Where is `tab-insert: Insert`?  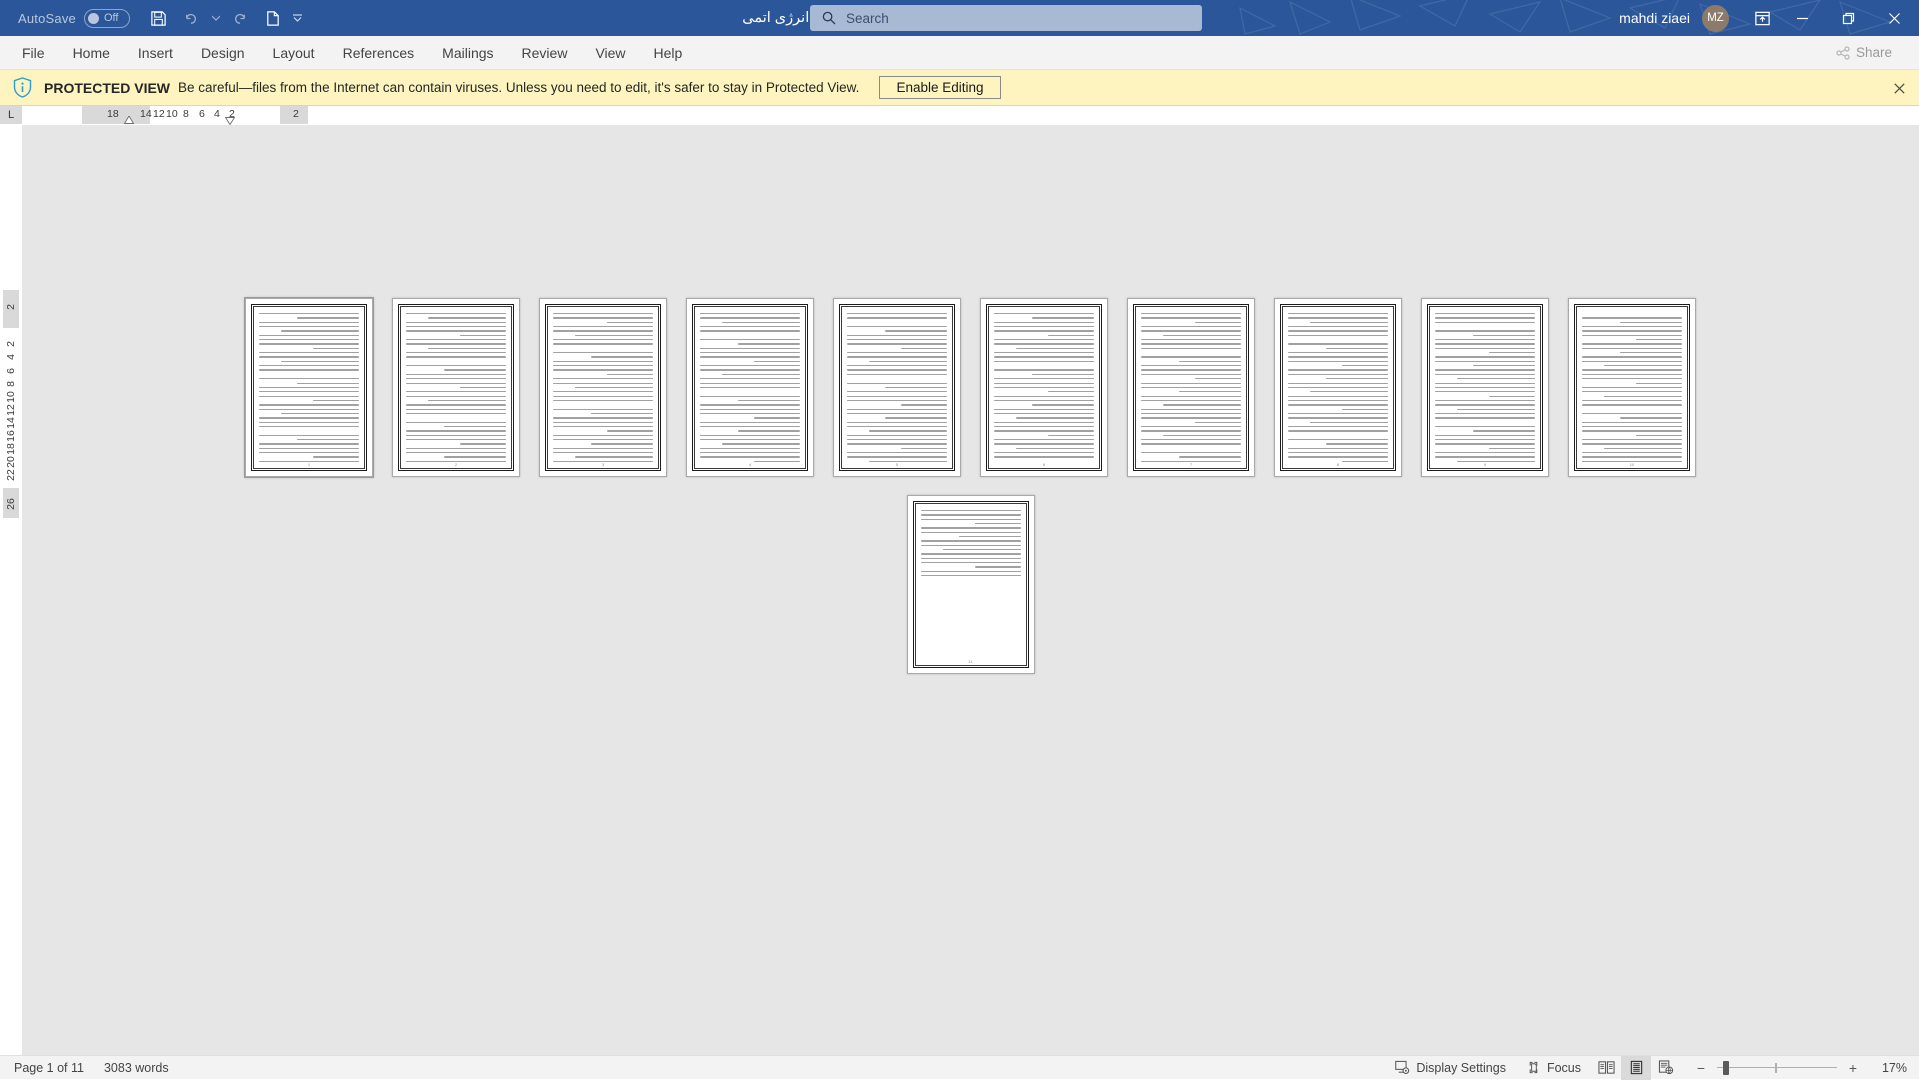 tab-insert: Insert is located at coordinates (155, 53).